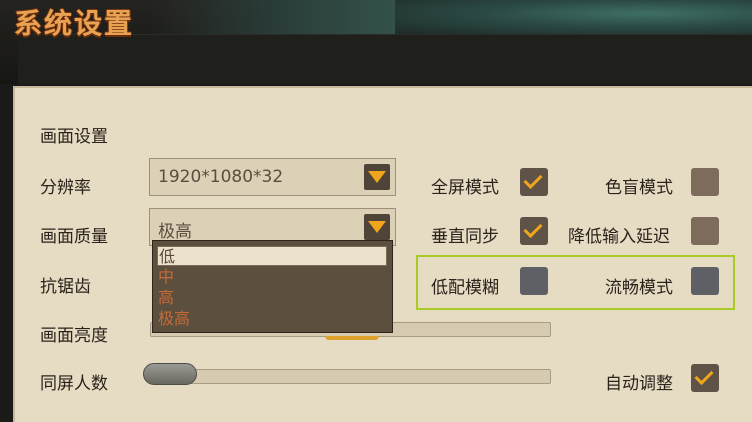 This screenshot has width=752, height=422. I want to click on quality-option: 极高, so click(272, 319).